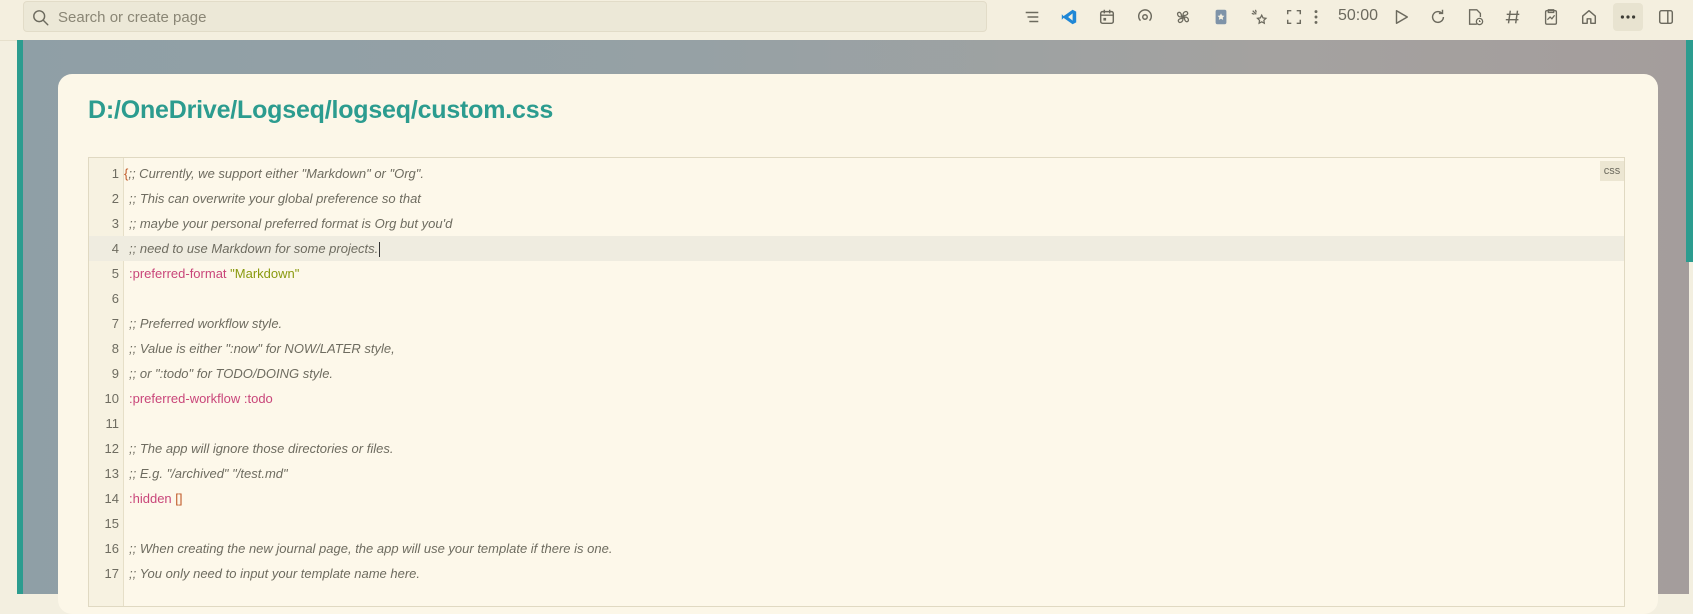 This screenshot has height=614, width=1693. I want to click on comment-token: ;; or ":todo" for TODO/DOING style., so click(231, 373).